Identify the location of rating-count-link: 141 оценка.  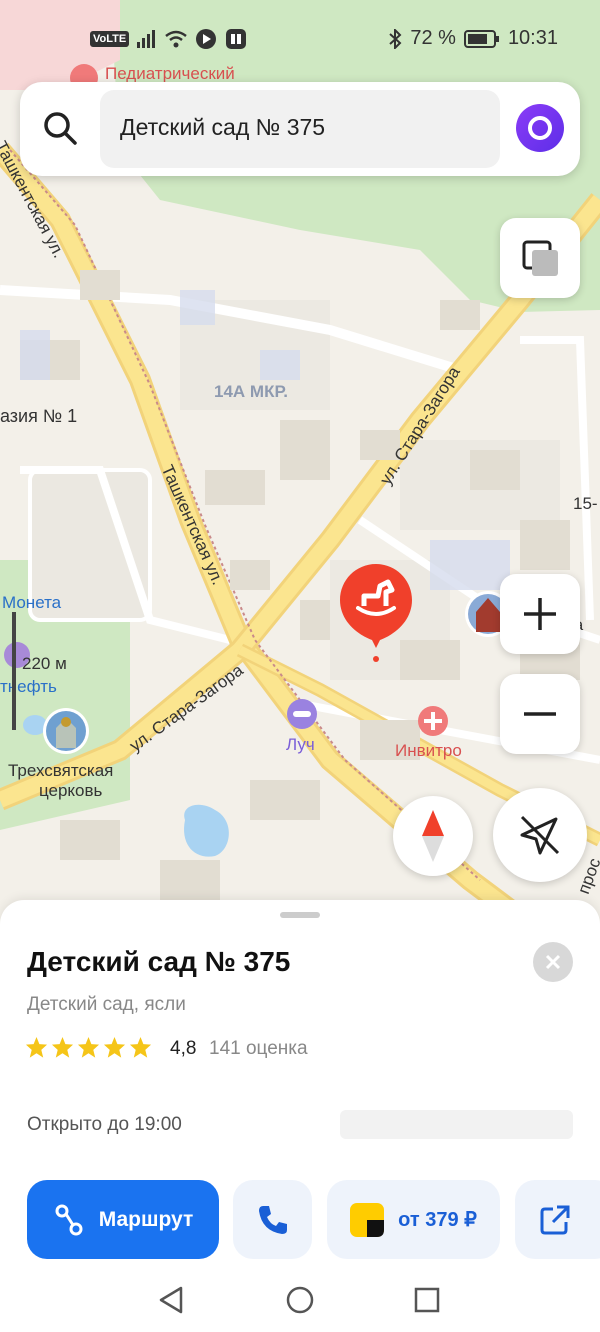
(258, 1049).